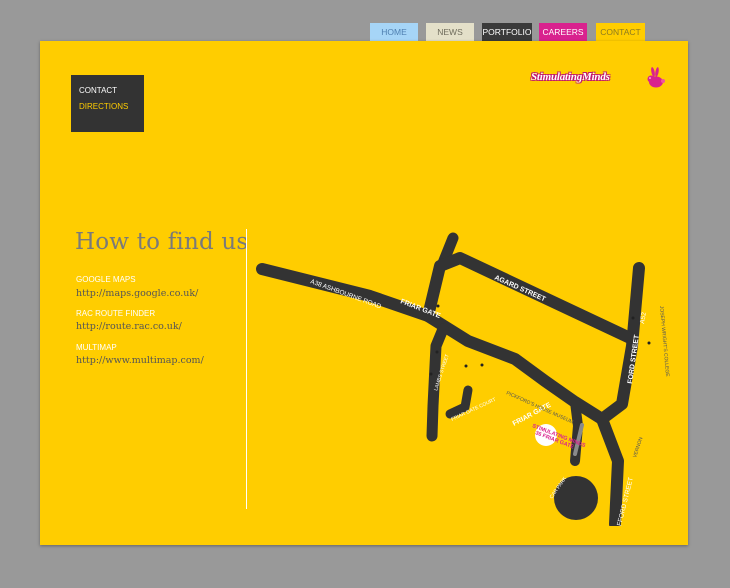  Describe the element at coordinates (116, 313) in the screenshot. I see `link-label-rac-route-finder: RAC ROUTE FINDER` at that location.